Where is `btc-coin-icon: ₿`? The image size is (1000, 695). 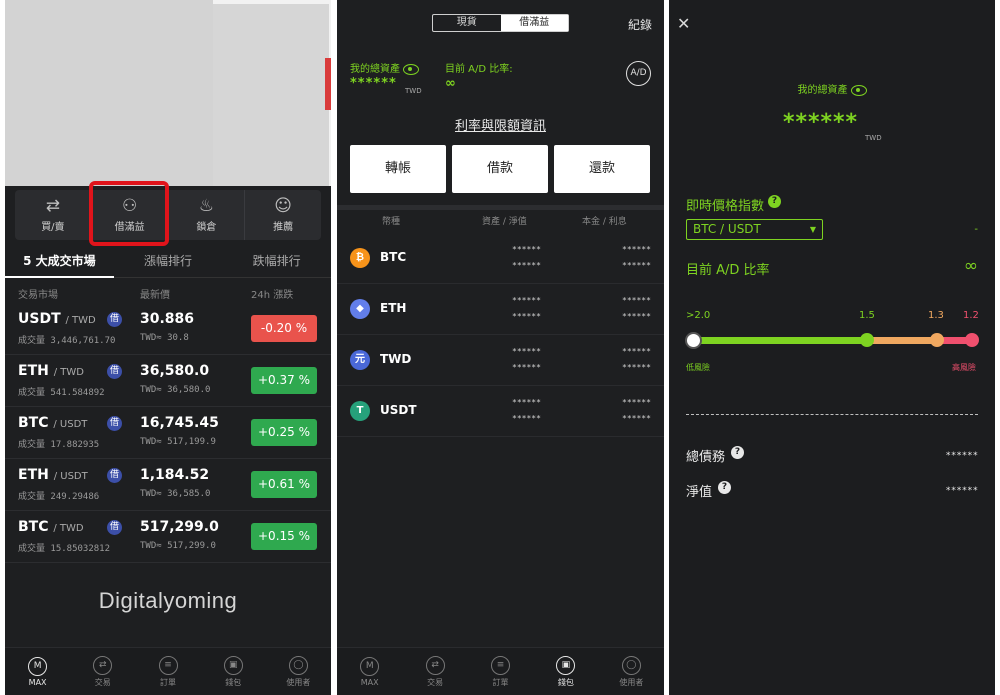
btc-coin-icon: ₿ is located at coordinates (360, 258).